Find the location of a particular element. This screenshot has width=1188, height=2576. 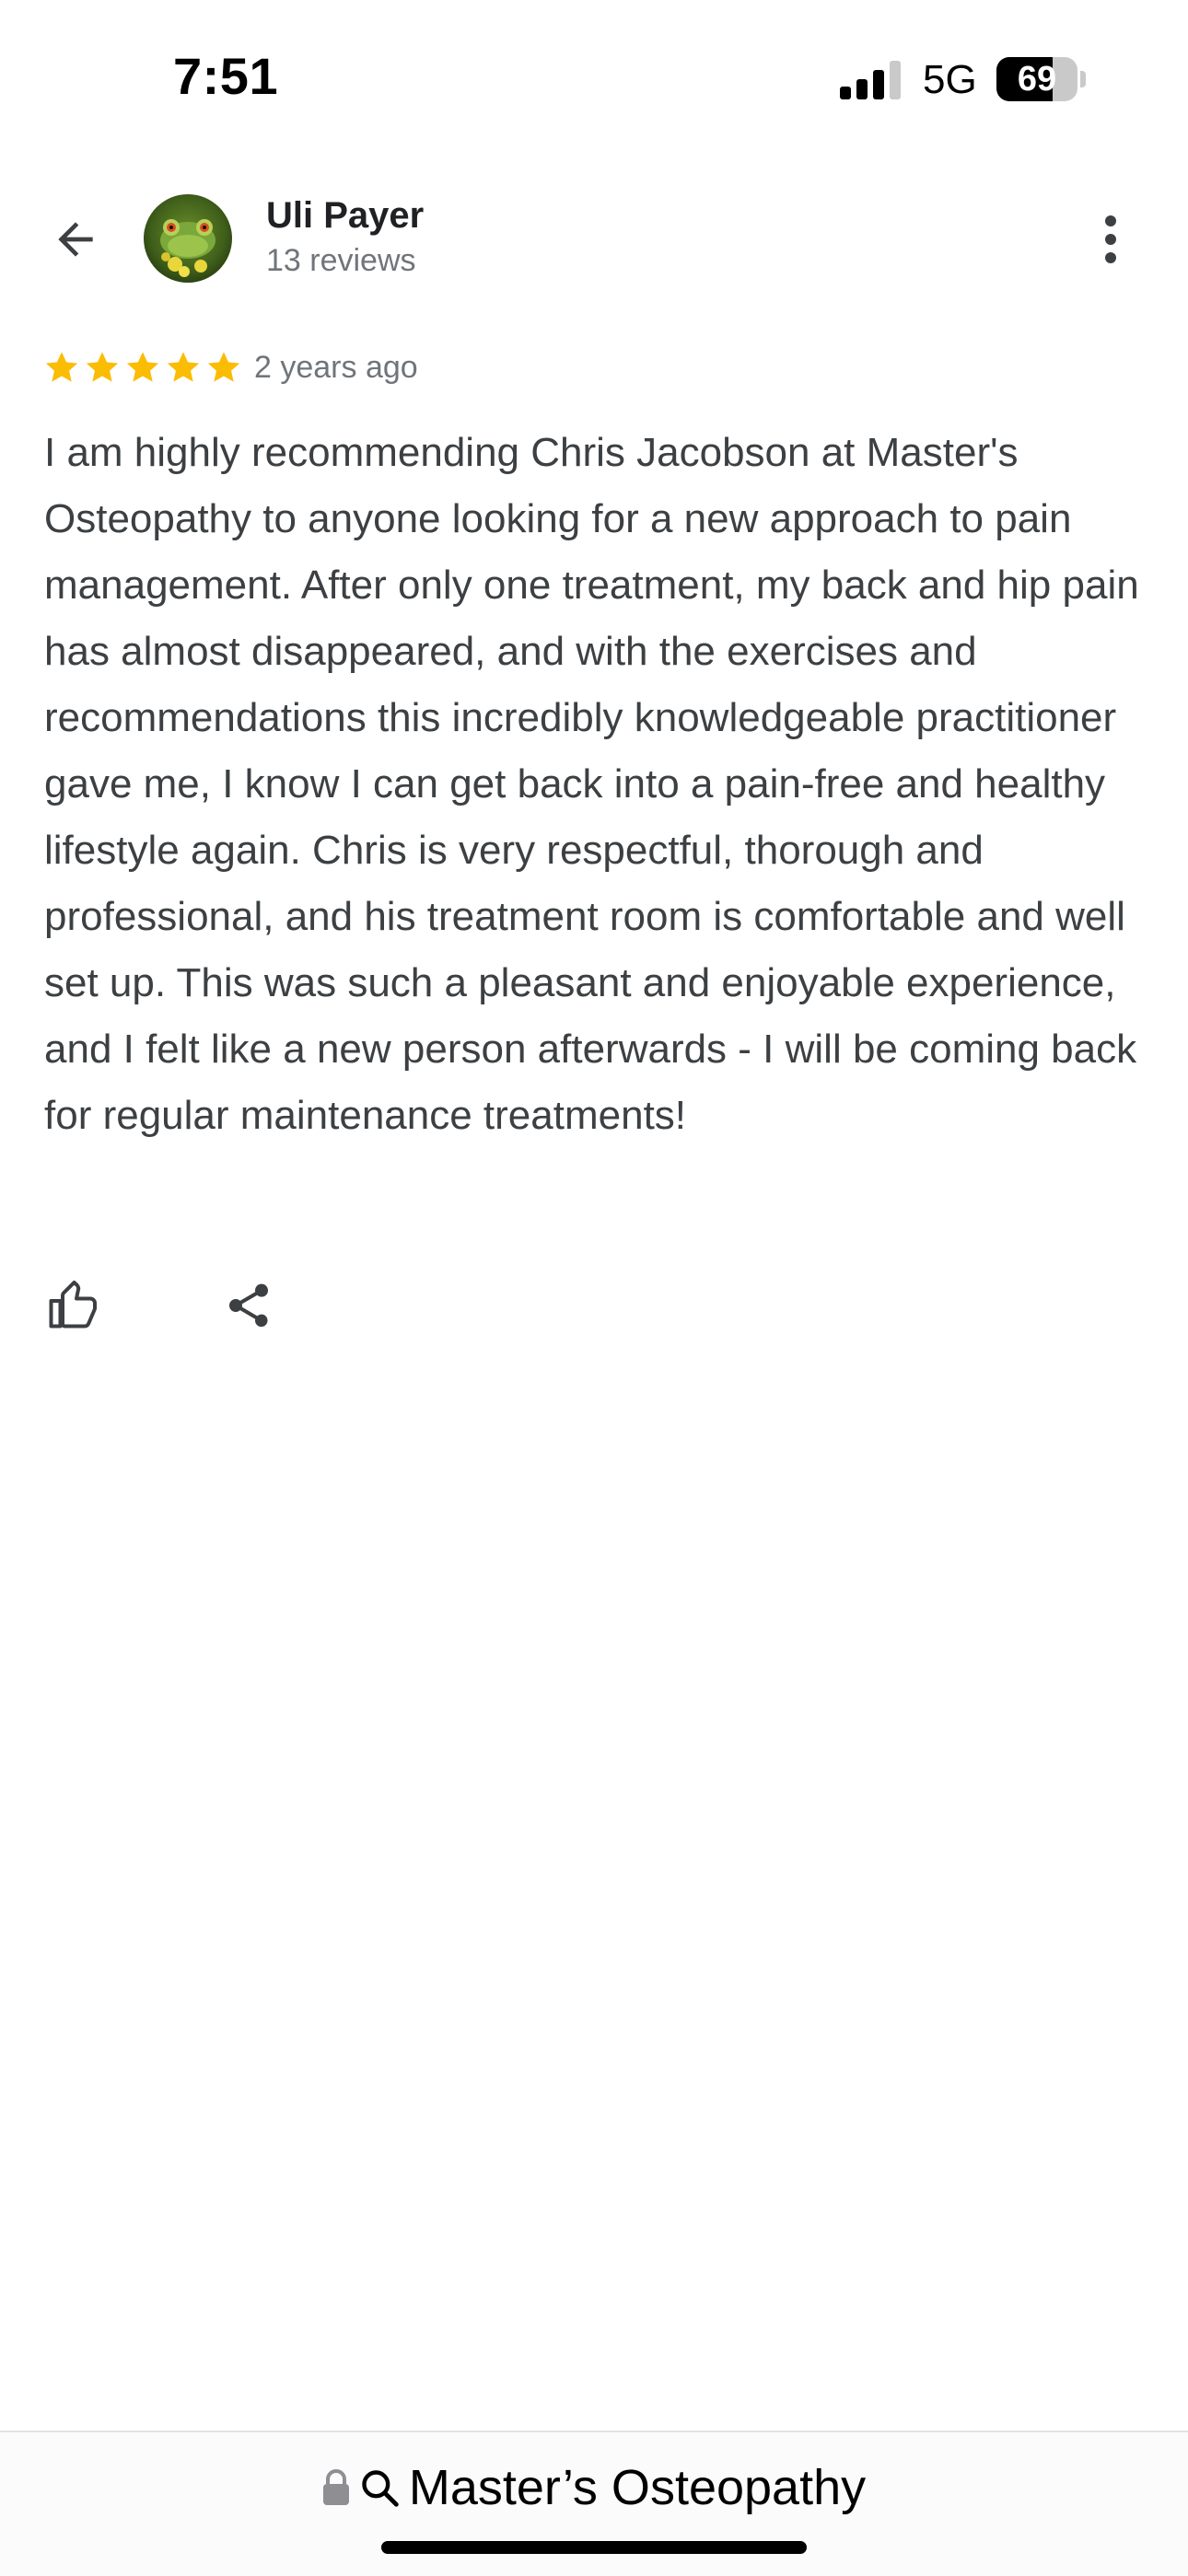

browser-address-bar: Master’s Osteopathy is located at coordinates (594, 2503).